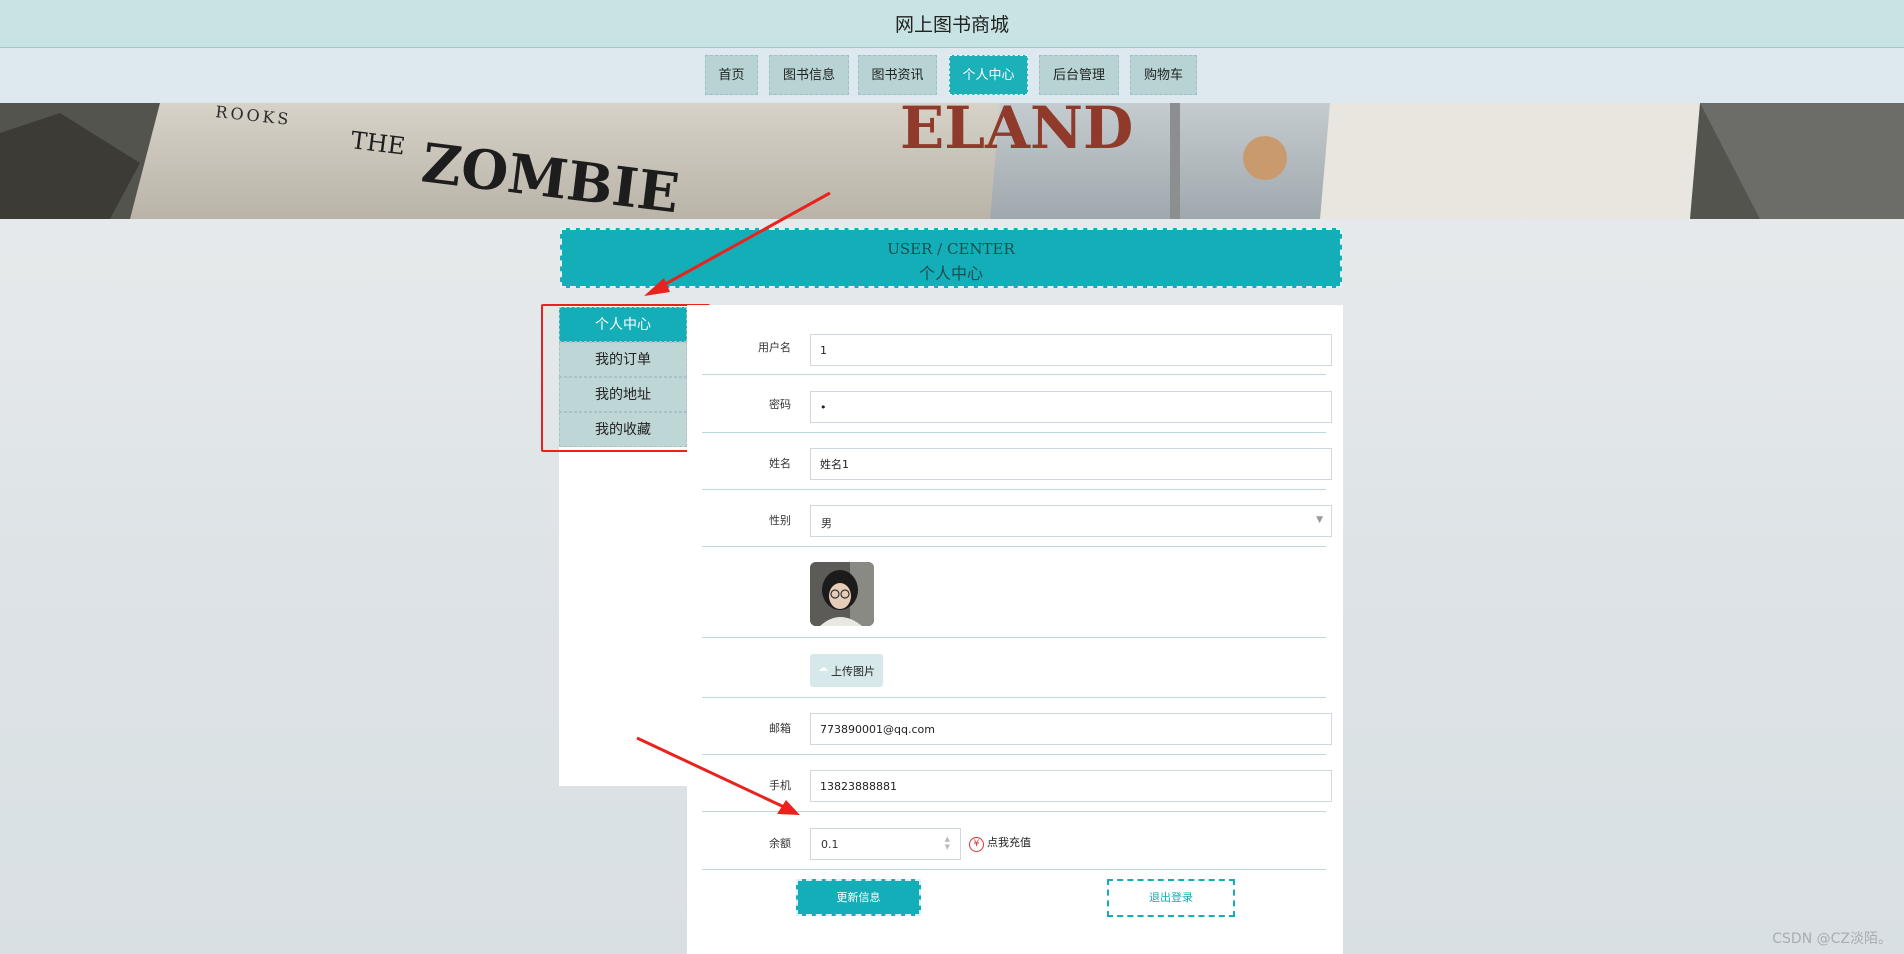 The height and width of the screenshot is (954, 1904). I want to click on gender-select: 男 ▼, so click(1071, 521).